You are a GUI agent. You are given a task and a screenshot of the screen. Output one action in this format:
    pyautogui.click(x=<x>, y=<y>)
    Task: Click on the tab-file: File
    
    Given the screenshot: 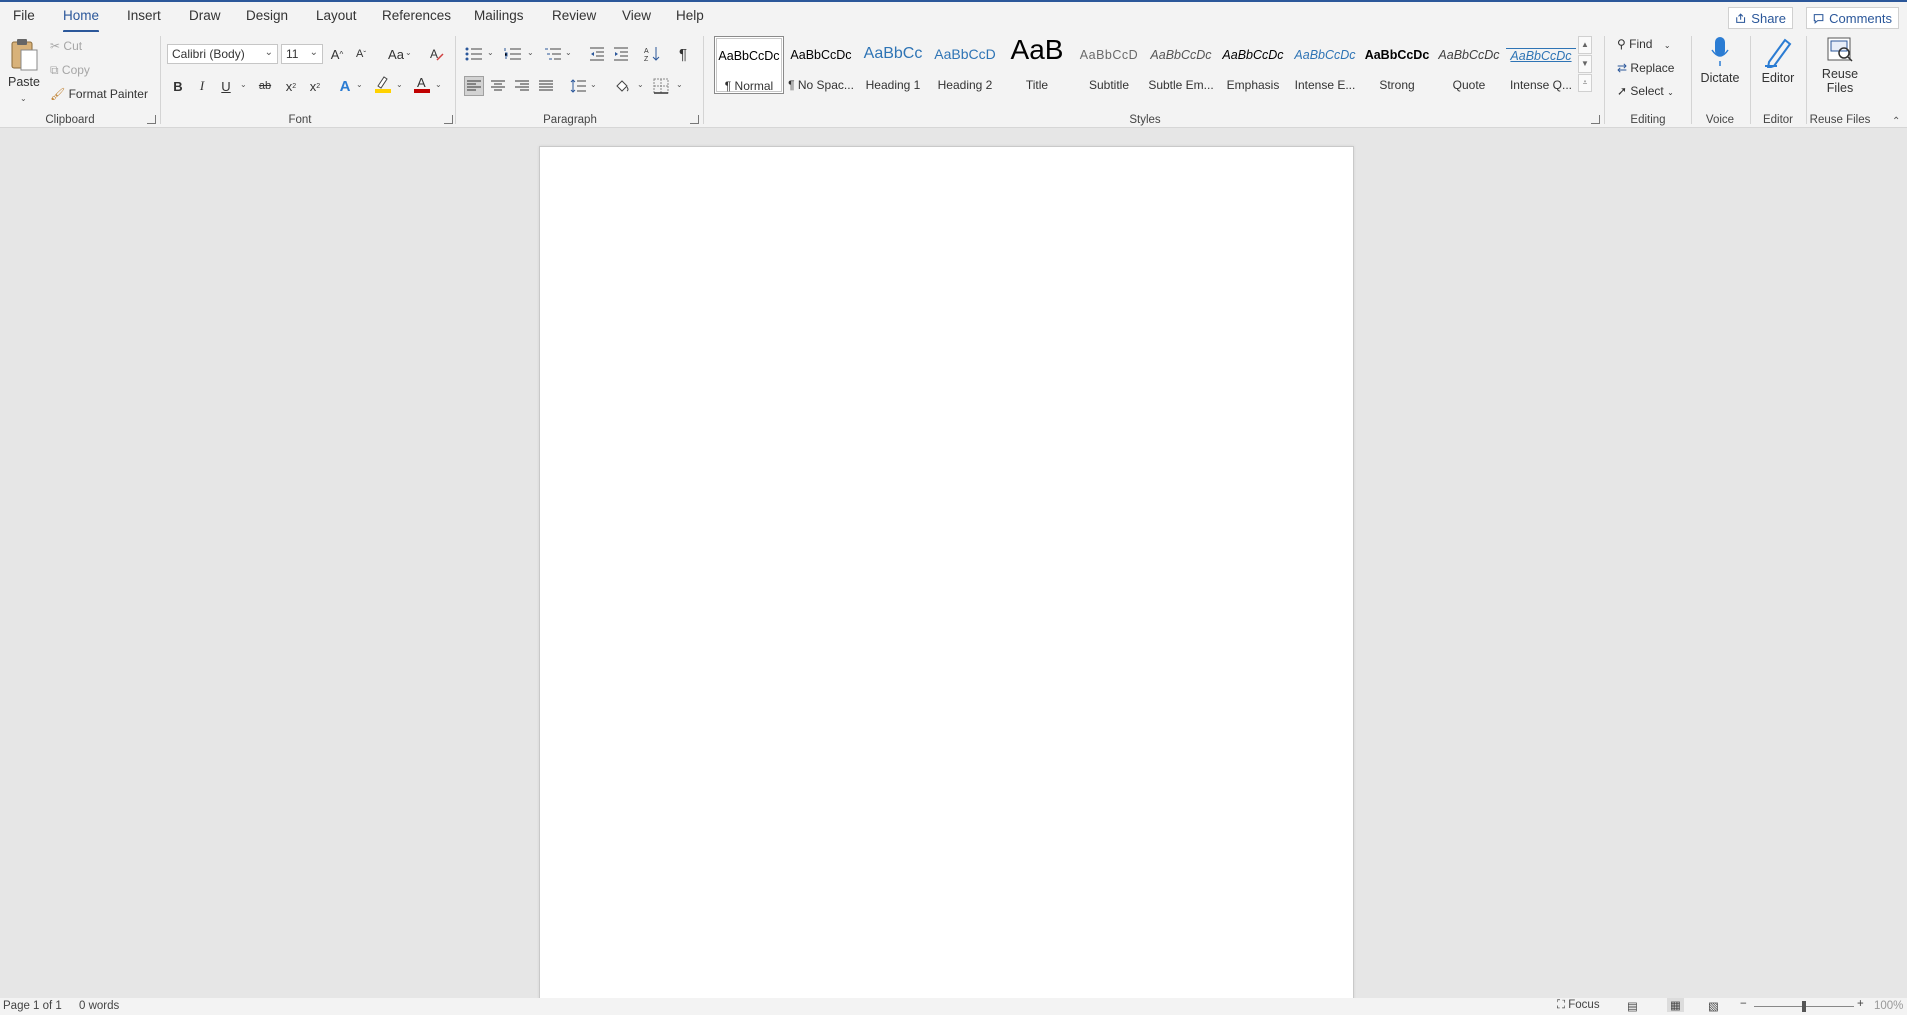 What is the action you would take?
    pyautogui.click(x=24, y=15)
    